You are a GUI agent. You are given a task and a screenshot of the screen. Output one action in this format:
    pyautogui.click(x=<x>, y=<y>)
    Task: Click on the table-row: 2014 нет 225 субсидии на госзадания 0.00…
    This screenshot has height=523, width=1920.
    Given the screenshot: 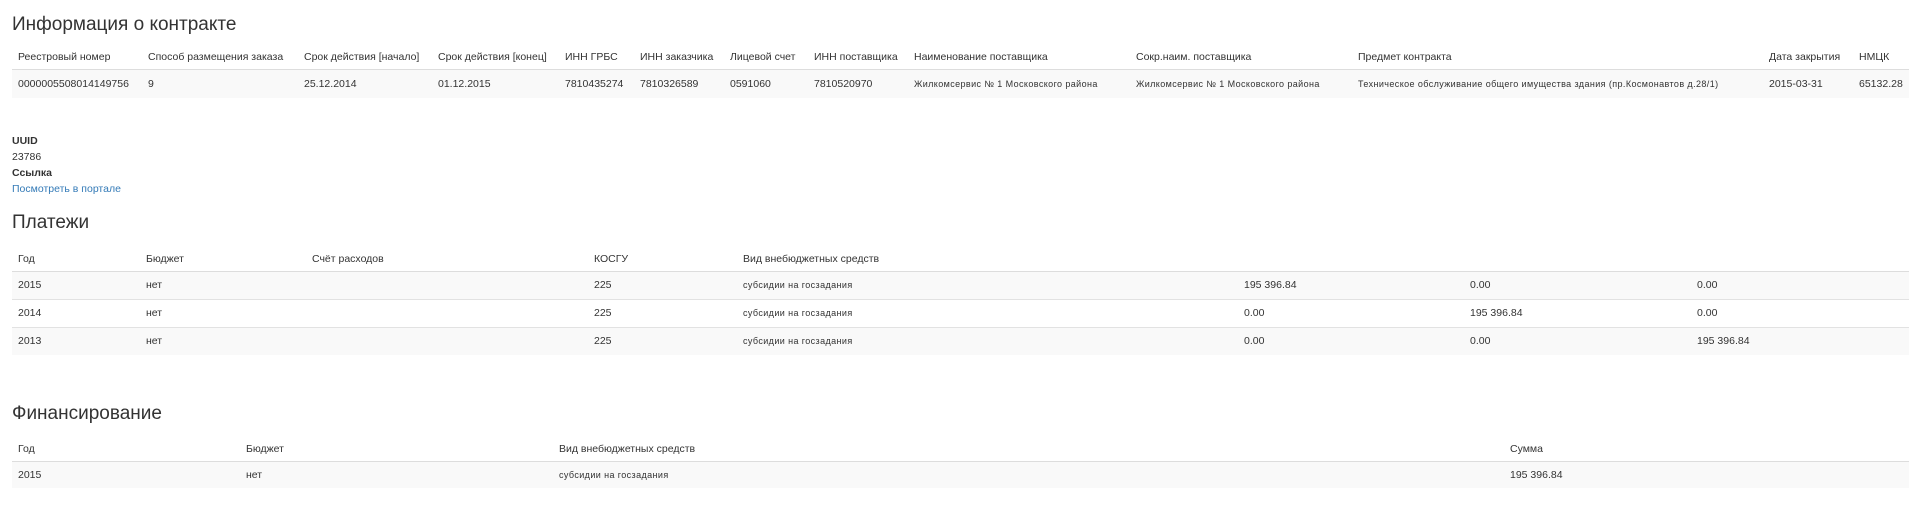 What is the action you would take?
    pyautogui.click(x=960, y=312)
    